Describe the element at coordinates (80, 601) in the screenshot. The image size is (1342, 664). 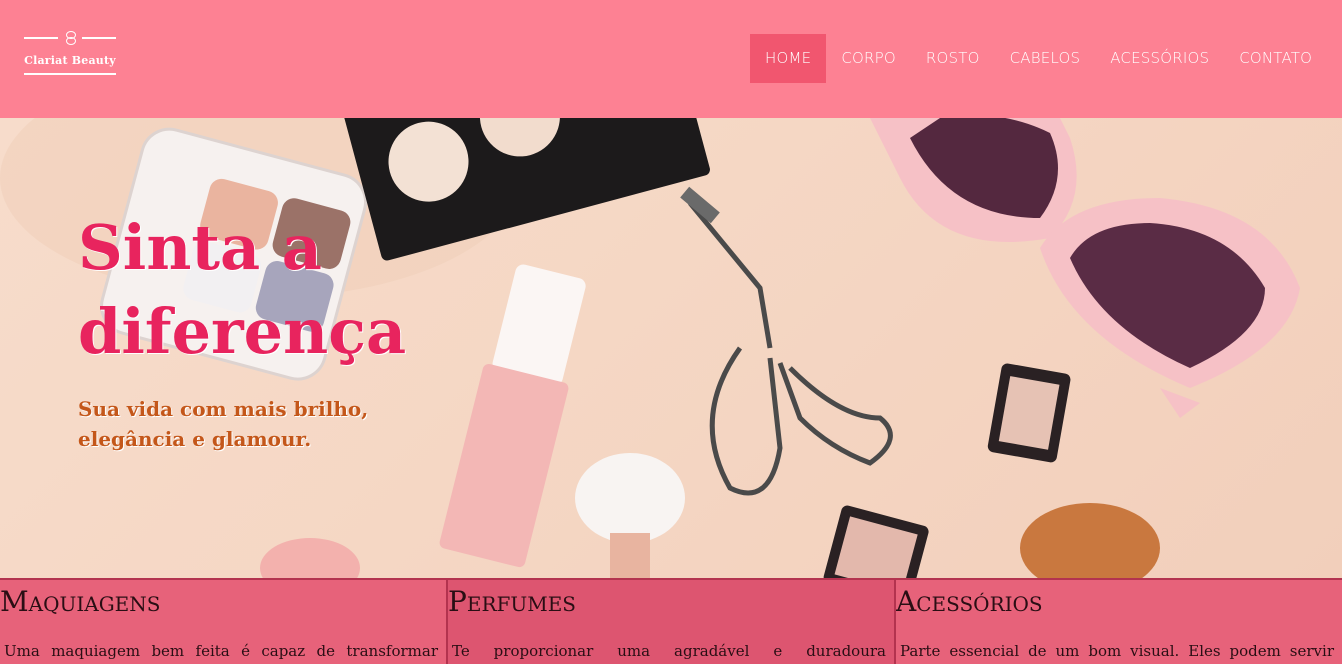
I see `card-title: Maquiagens` at that location.